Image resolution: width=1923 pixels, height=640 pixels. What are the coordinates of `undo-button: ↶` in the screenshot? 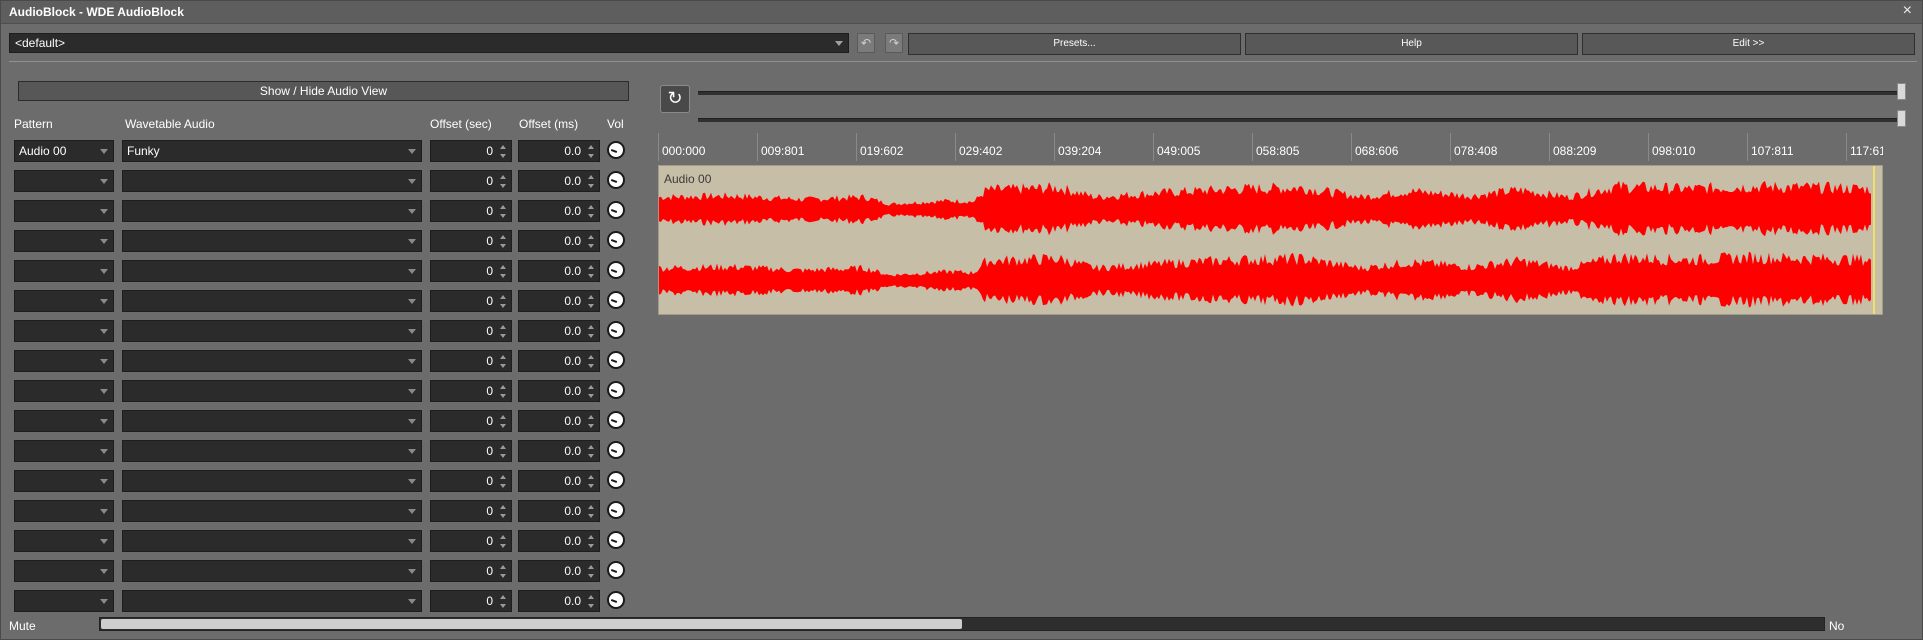 It's located at (866, 43).